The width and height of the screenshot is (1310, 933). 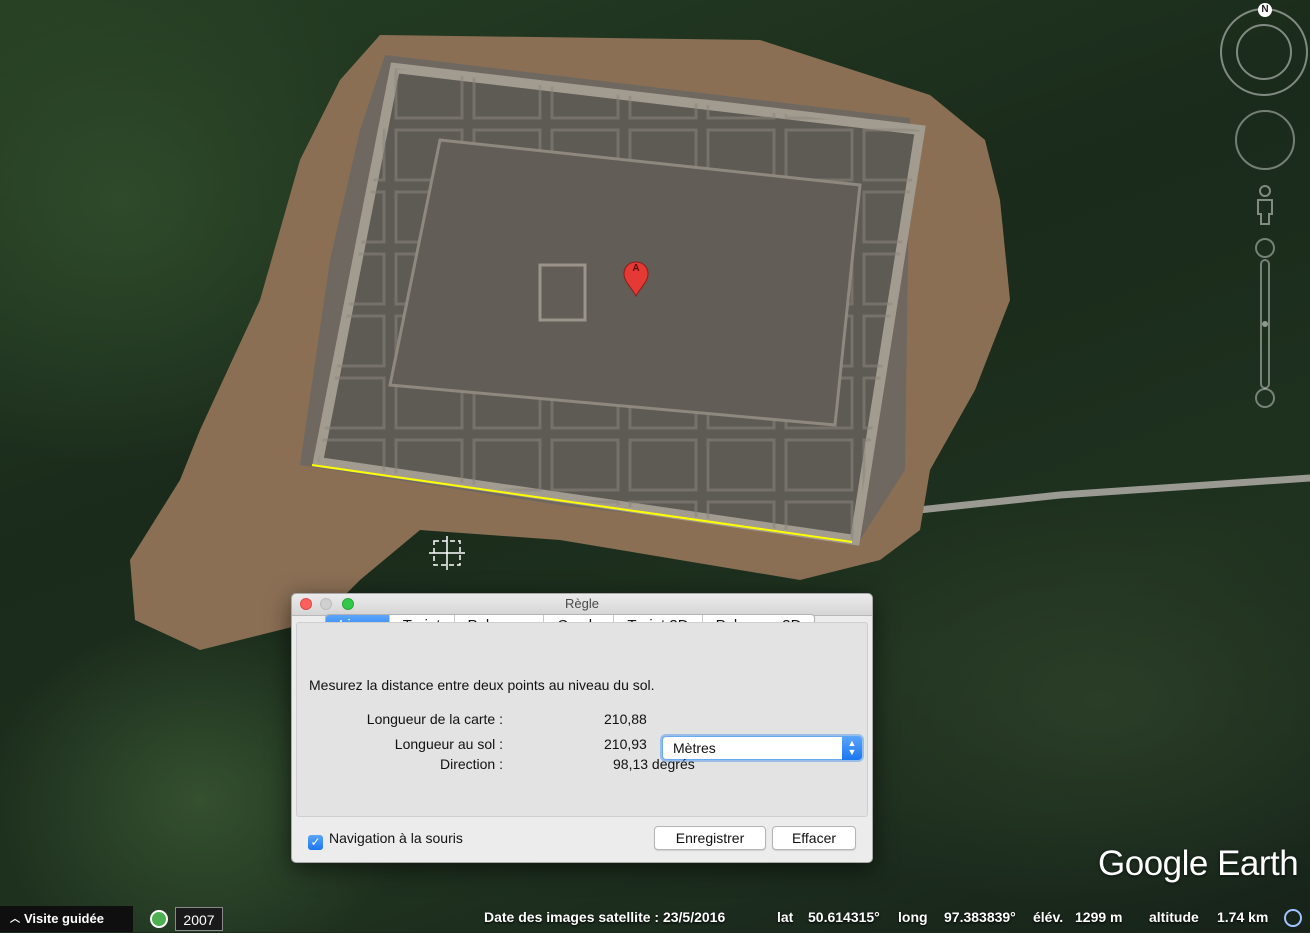 What do you see at coordinates (654, 764) in the screenshot?
I see `direction-value: 98,13 degrés` at bounding box center [654, 764].